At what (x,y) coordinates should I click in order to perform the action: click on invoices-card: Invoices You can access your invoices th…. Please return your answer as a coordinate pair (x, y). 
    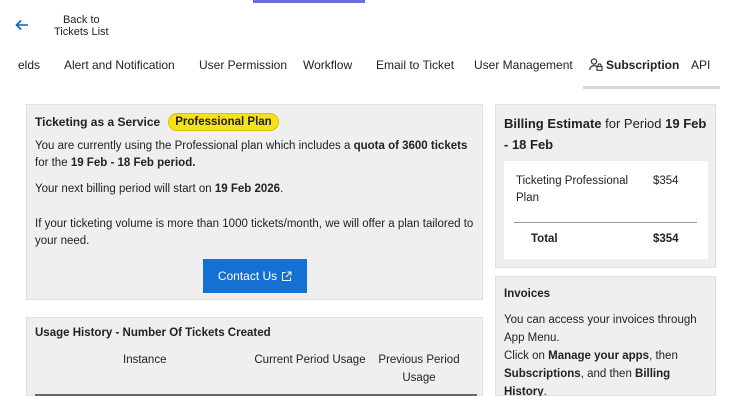
    Looking at the image, I should click on (605, 336).